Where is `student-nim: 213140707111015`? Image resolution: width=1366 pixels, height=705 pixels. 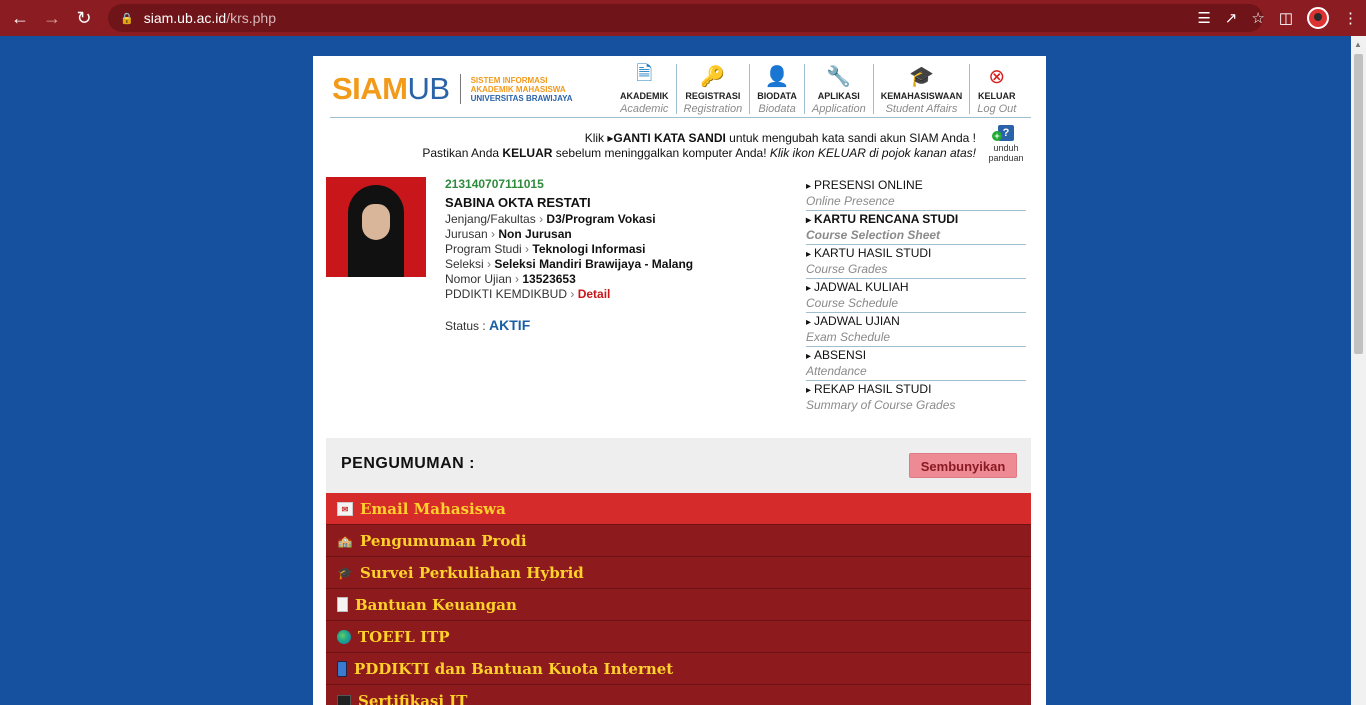
student-nim: 213140707111015 is located at coordinates (494, 184).